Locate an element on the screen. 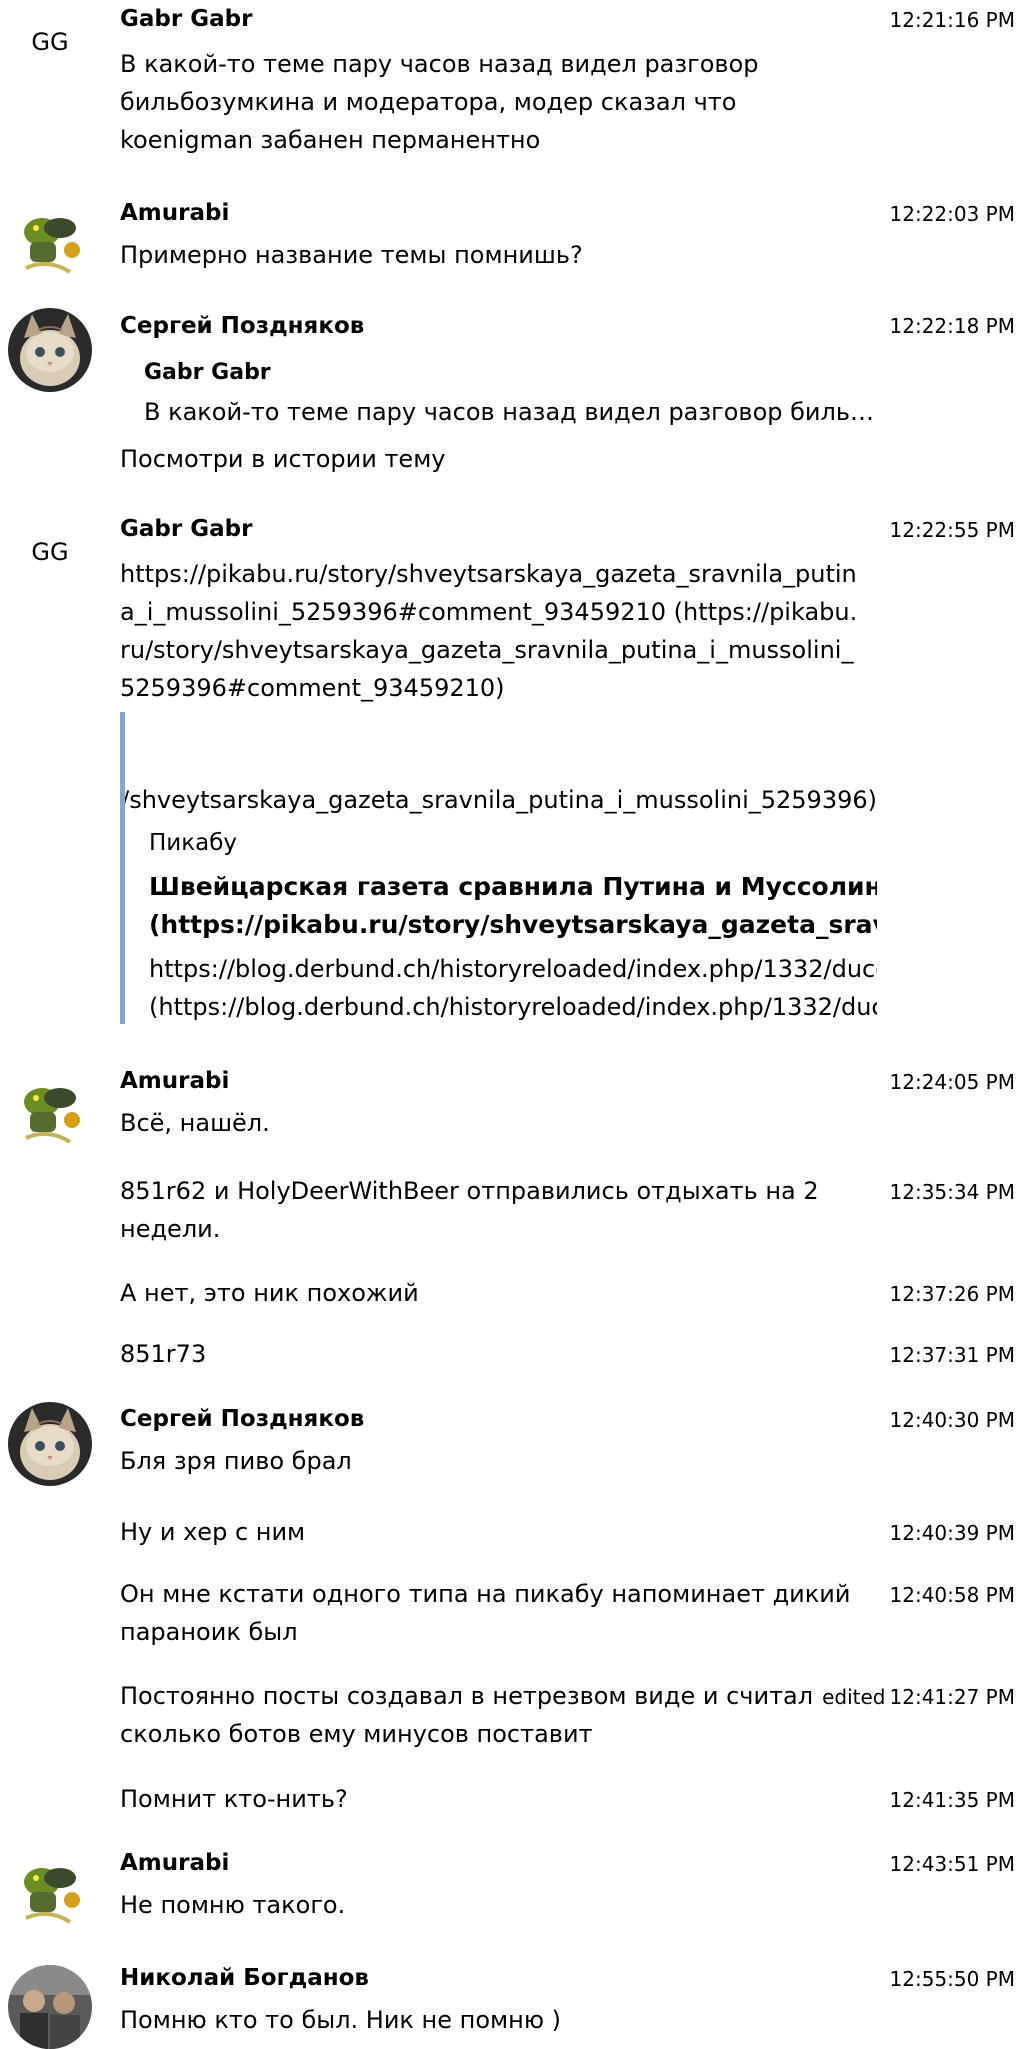  timestamp: 12:41:27 PM is located at coordinates (952, 1697).